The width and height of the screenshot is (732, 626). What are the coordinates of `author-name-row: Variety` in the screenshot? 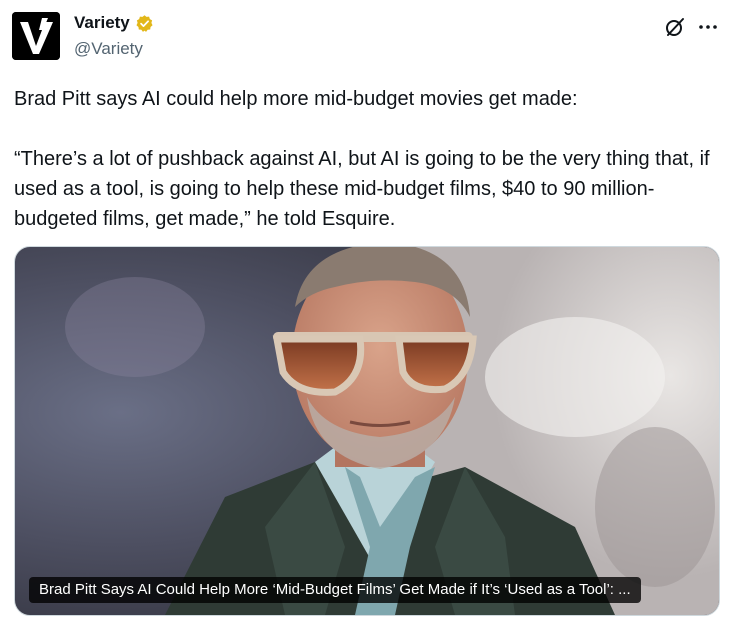 It's located at (114, 23).